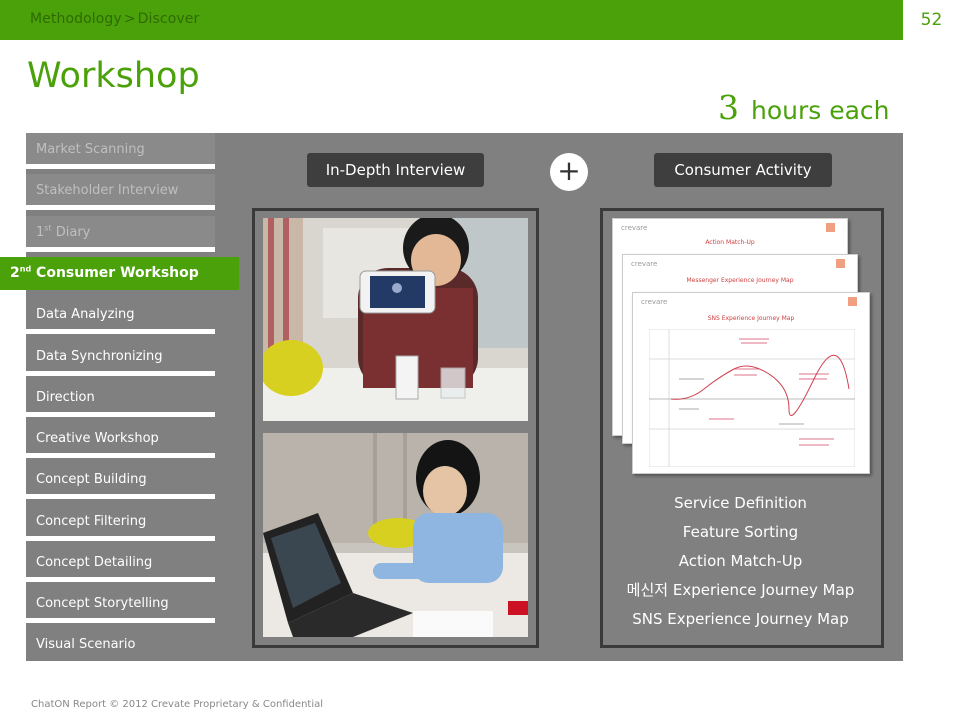  I want to click on sidebar-item-creative-workshop: Creative Workshop, so click(120, 440).